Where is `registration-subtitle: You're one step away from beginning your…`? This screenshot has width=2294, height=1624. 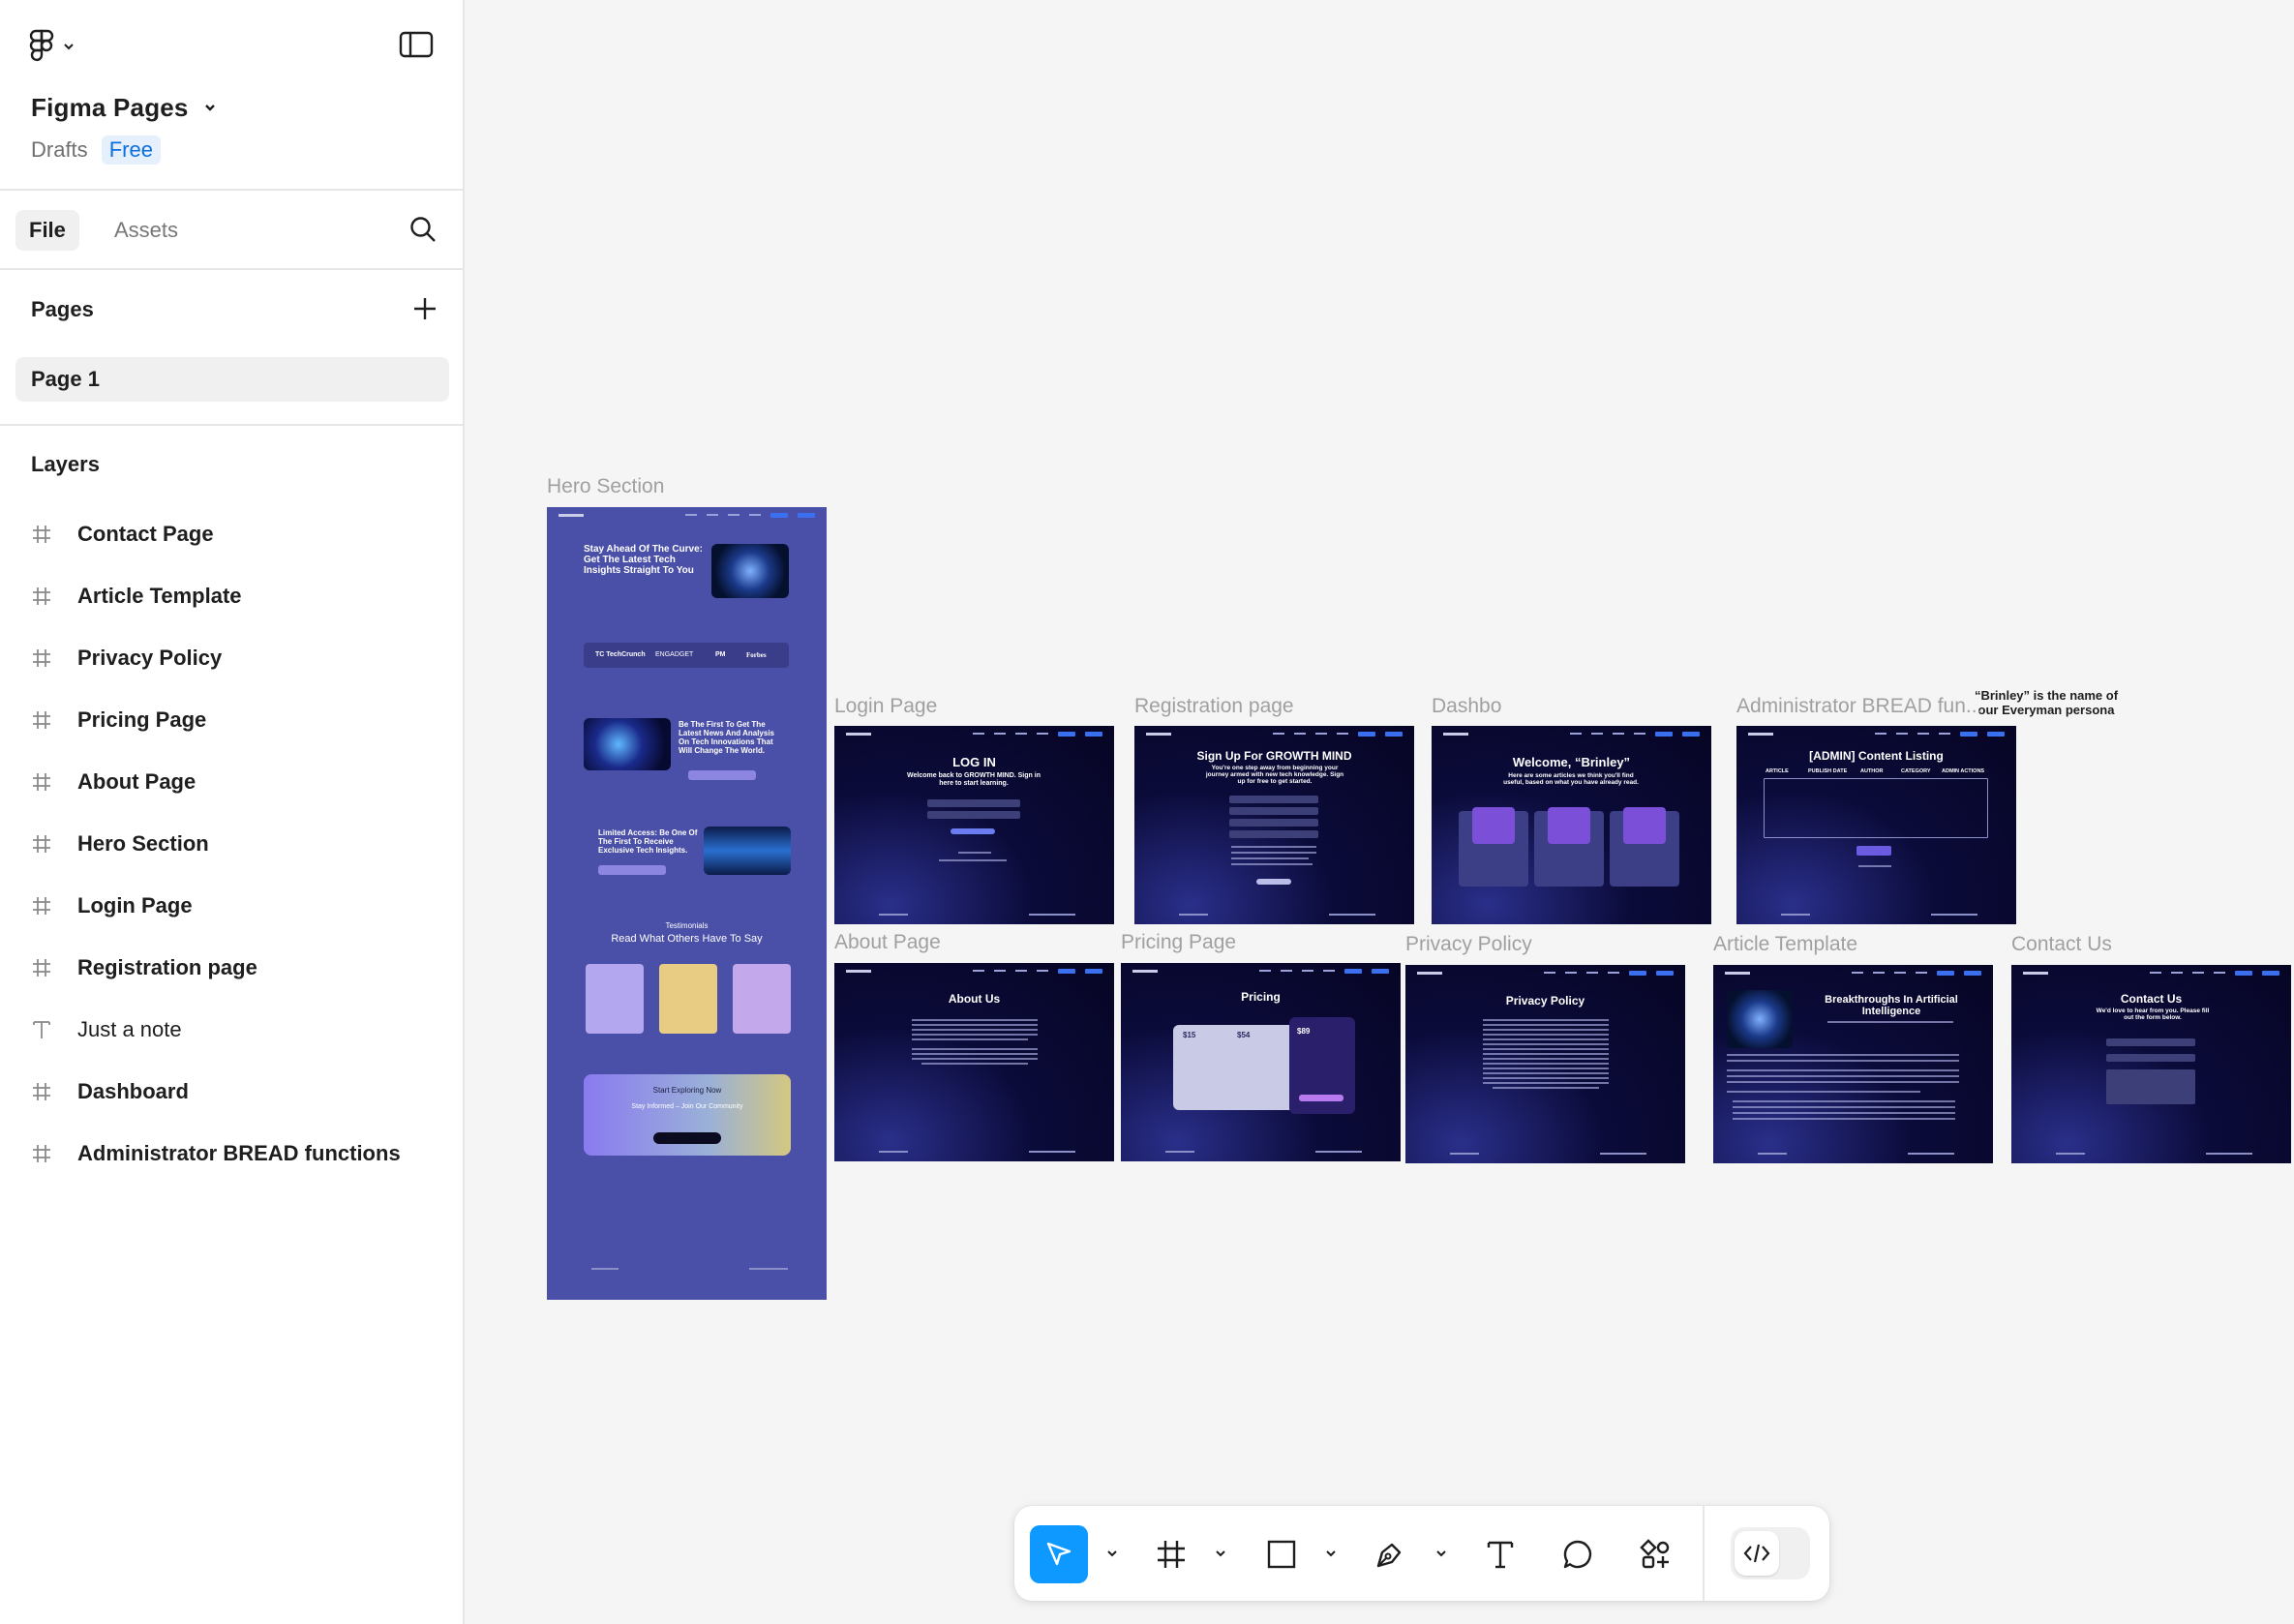
registration-subtitle: You're one step away from beginning your… is located at coordinates (1275, 775).